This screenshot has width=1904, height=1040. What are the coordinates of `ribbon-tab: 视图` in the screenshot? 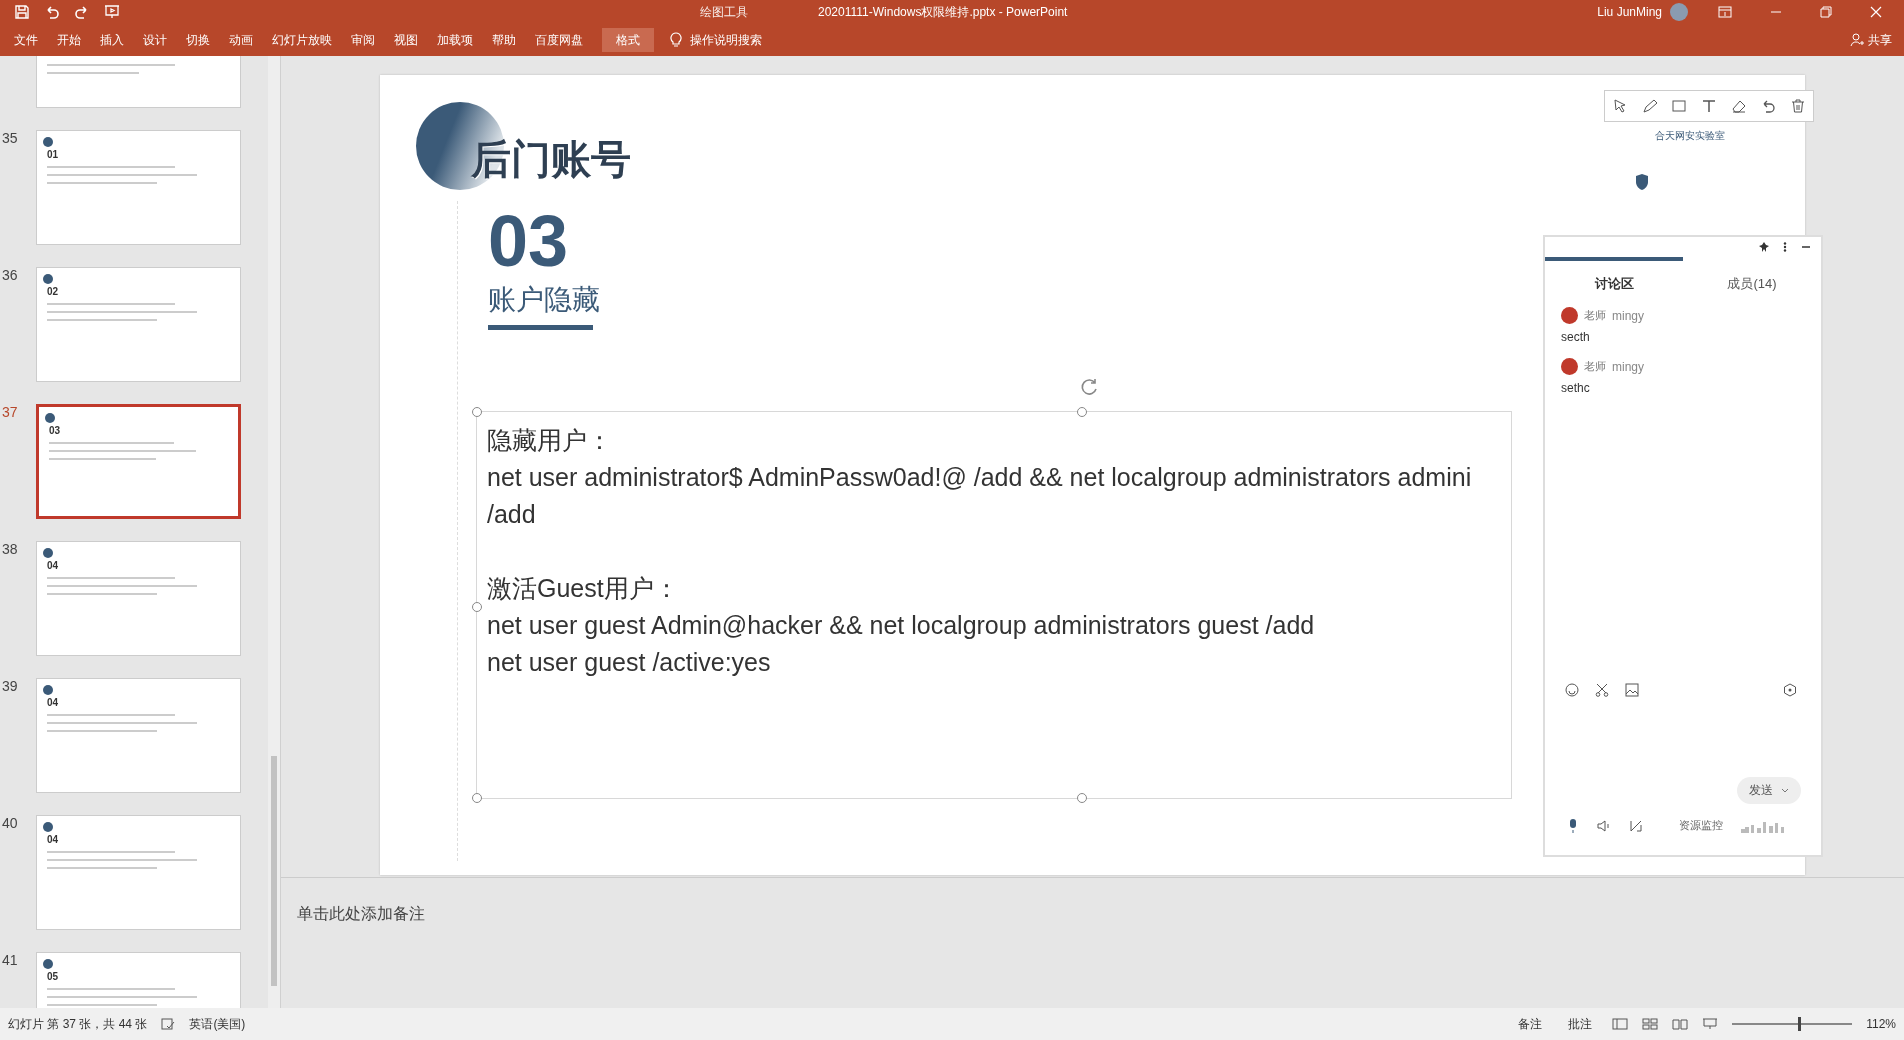 It's located at (413, 40).